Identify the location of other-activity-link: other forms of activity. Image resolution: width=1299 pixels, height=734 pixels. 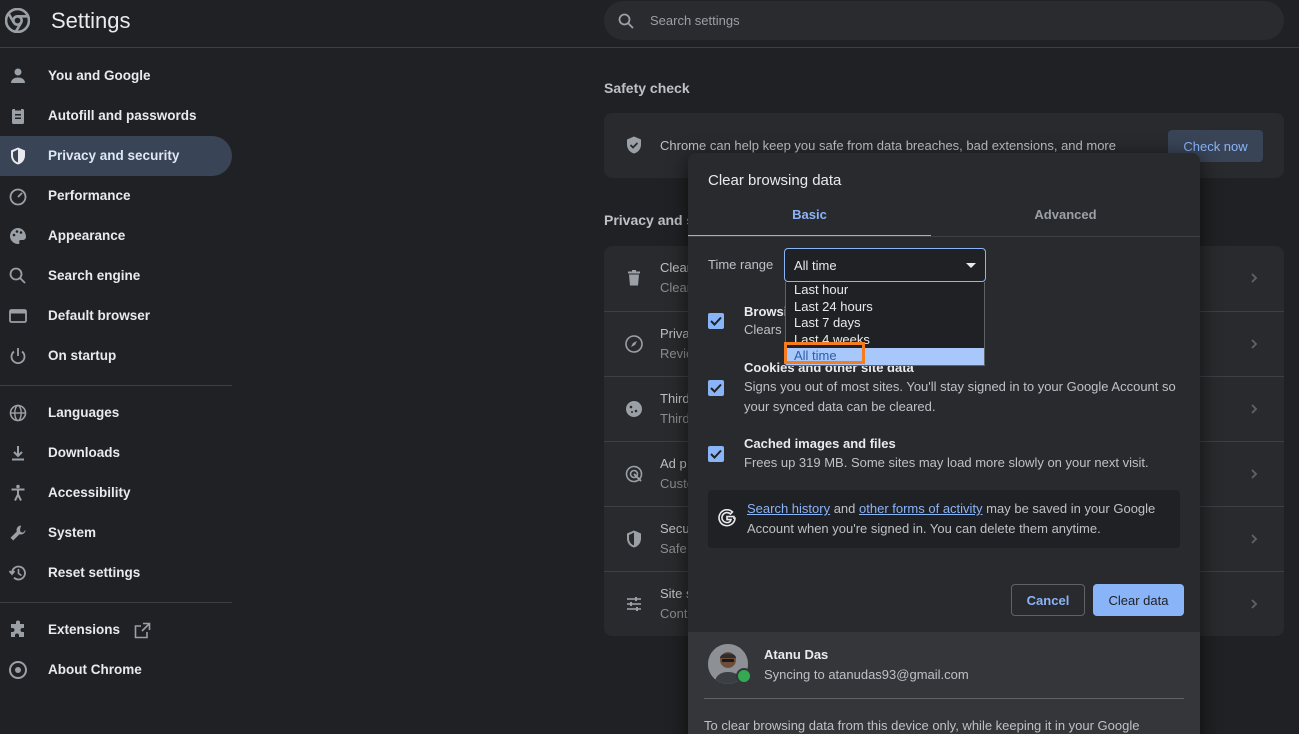
(921, 508).